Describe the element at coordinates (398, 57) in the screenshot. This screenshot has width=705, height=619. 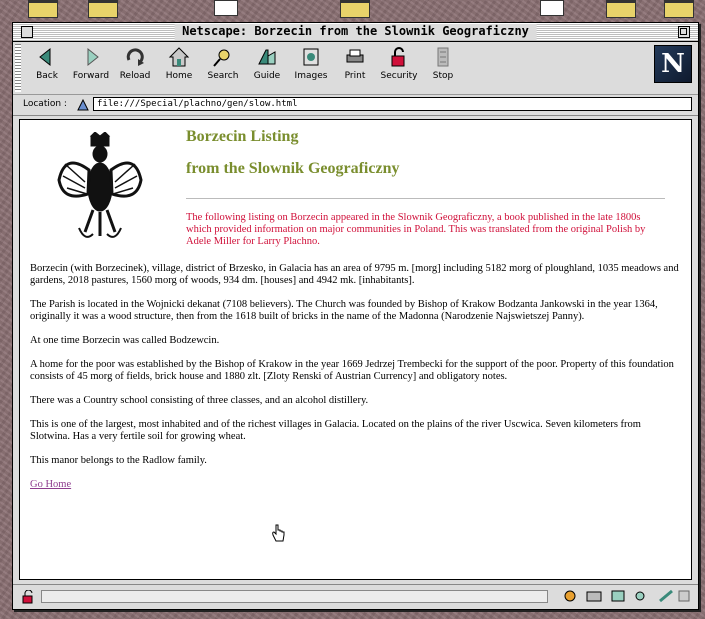
I see `security-lock-icon` at that location.